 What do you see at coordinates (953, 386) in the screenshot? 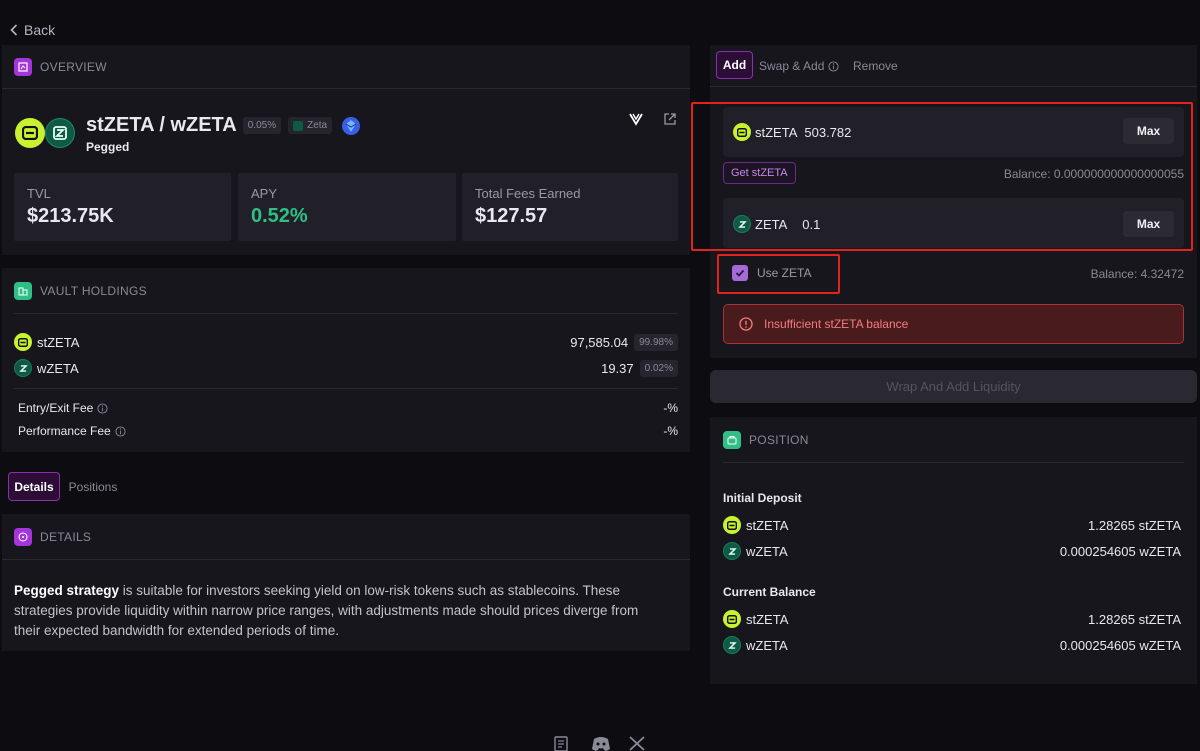
I see `wrap-and-add-liquidity-button: Wrap And Add Liquidity` at bounding box center [953, 386].